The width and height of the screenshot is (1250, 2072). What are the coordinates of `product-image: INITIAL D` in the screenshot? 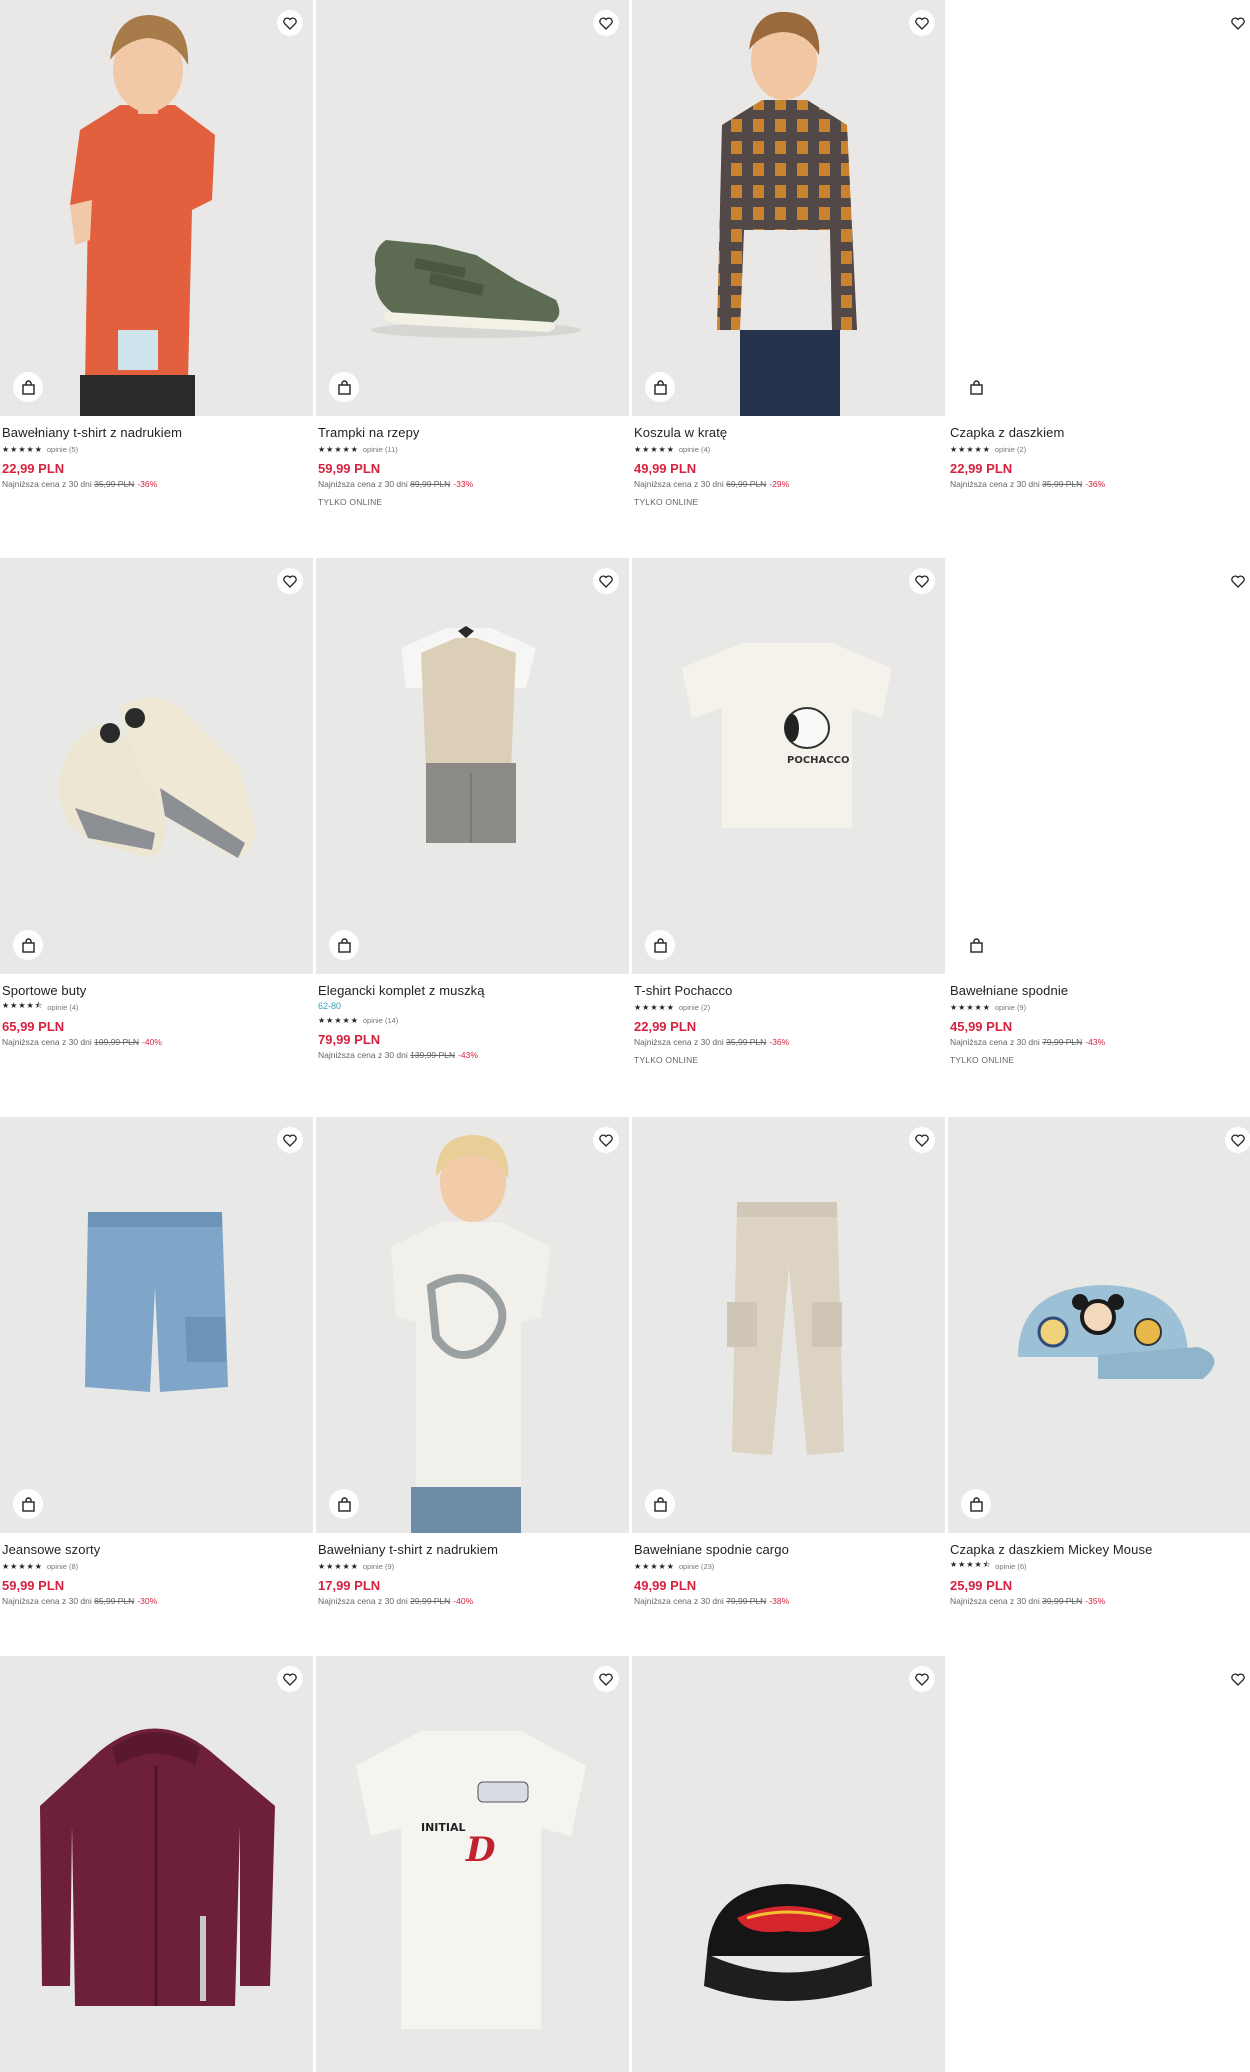 It's located at (472, 1864).